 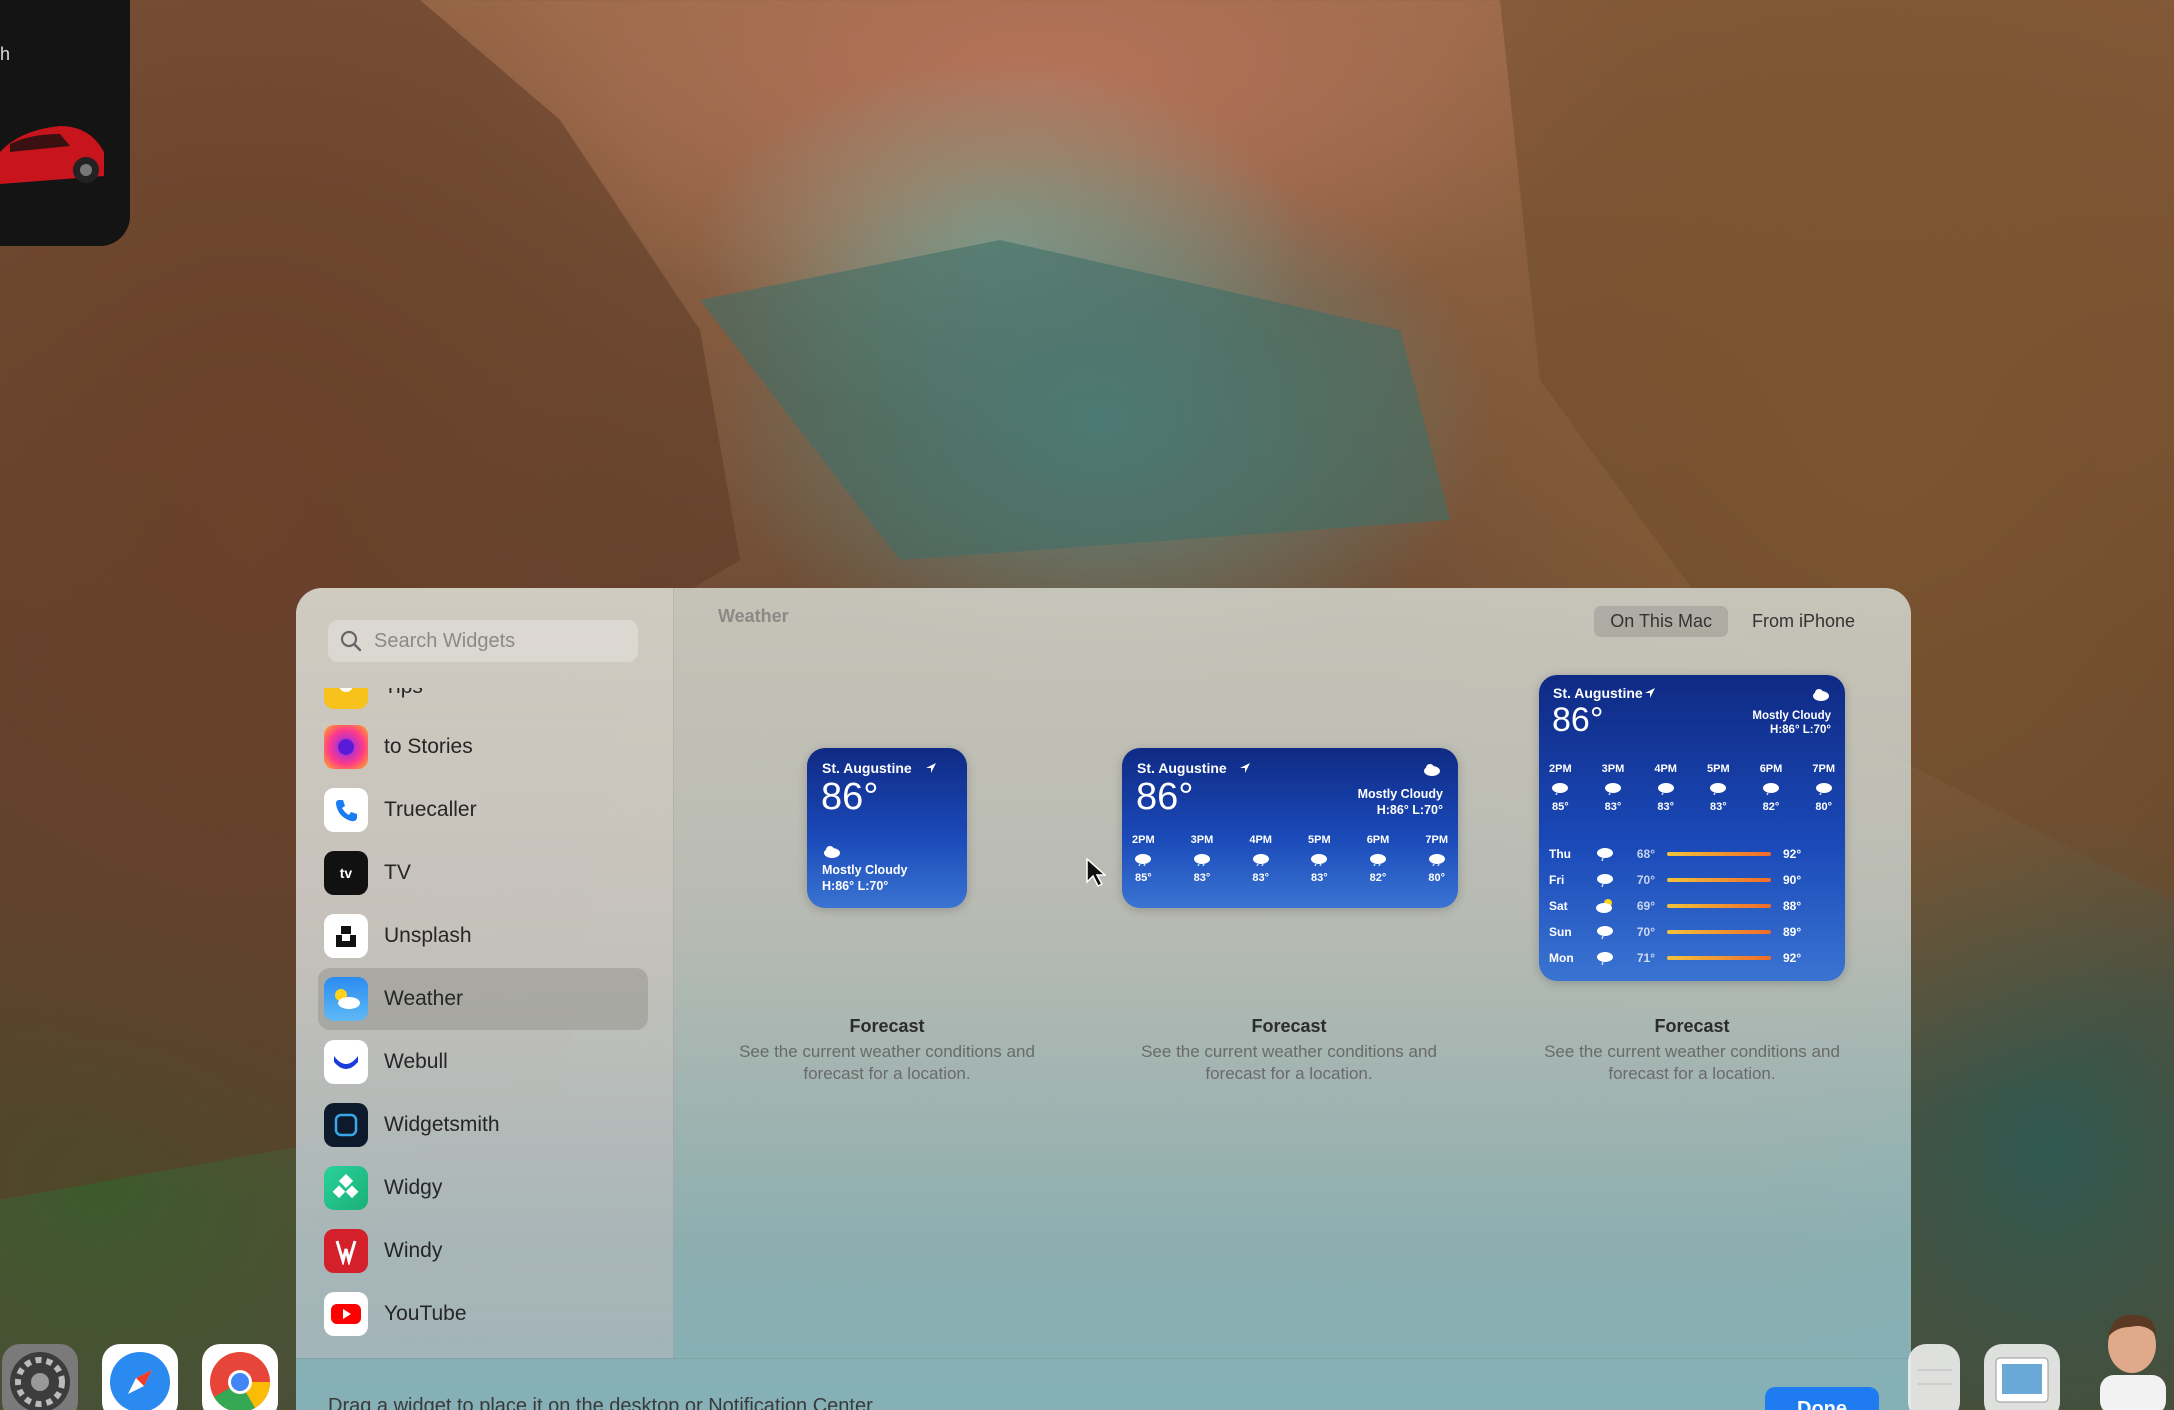 I want to click on widget-temp: 86°, so click(x=1165, y=797).